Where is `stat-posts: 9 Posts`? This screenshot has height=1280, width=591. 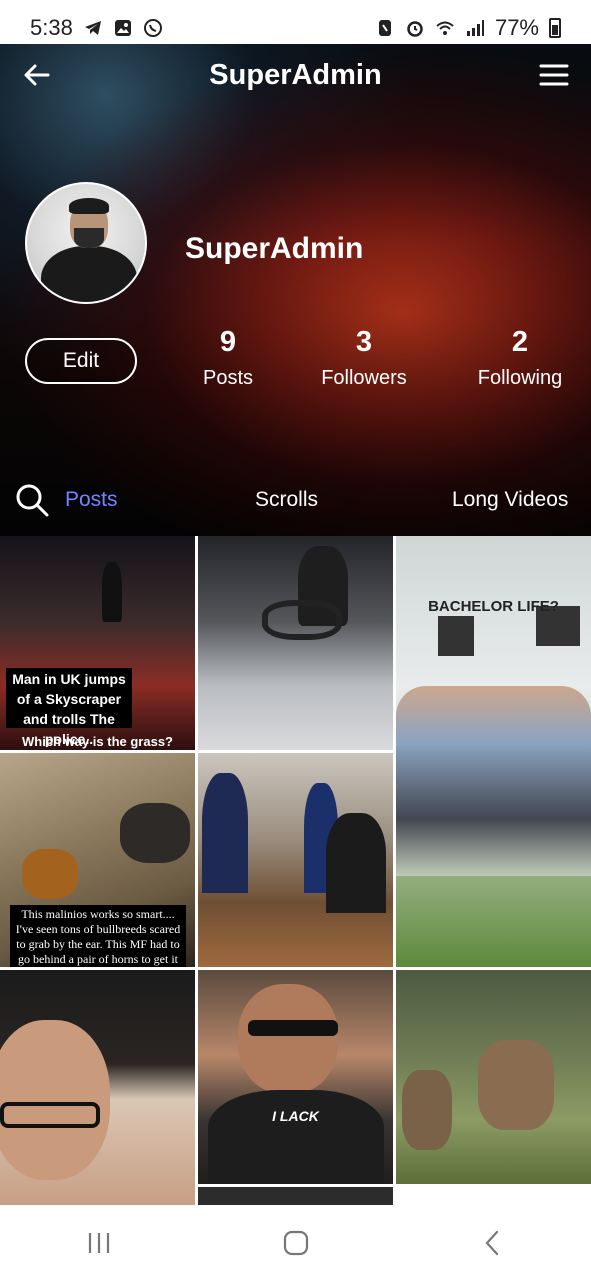 stat-posts: 9 Posts is located at coordinates (228, 358).